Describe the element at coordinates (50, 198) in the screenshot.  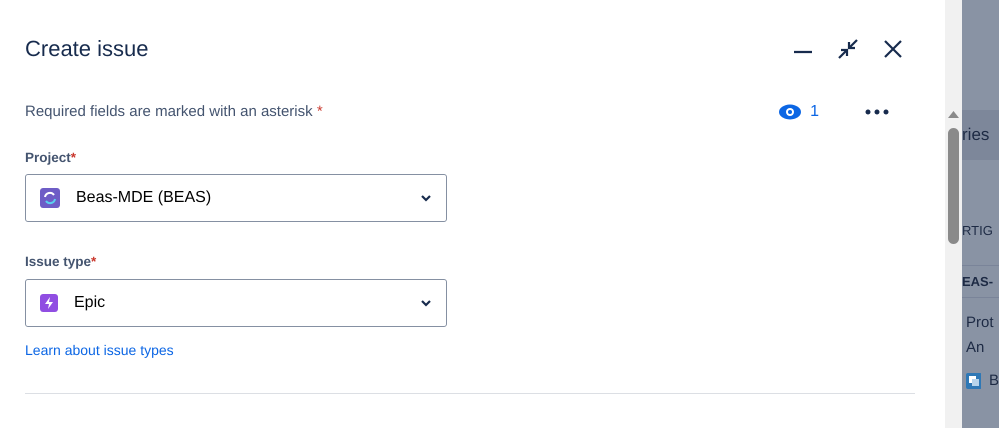
I see `project-icon` at that location.